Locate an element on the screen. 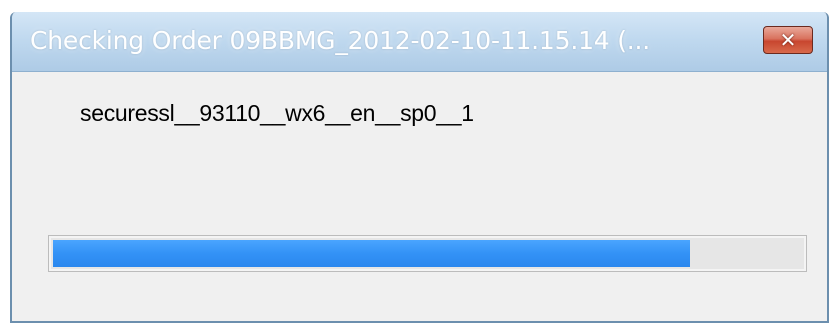 Image resolution: width=833 pixels, height=325 pixels. close-button: ✕ is located at coordinates (788, 40).